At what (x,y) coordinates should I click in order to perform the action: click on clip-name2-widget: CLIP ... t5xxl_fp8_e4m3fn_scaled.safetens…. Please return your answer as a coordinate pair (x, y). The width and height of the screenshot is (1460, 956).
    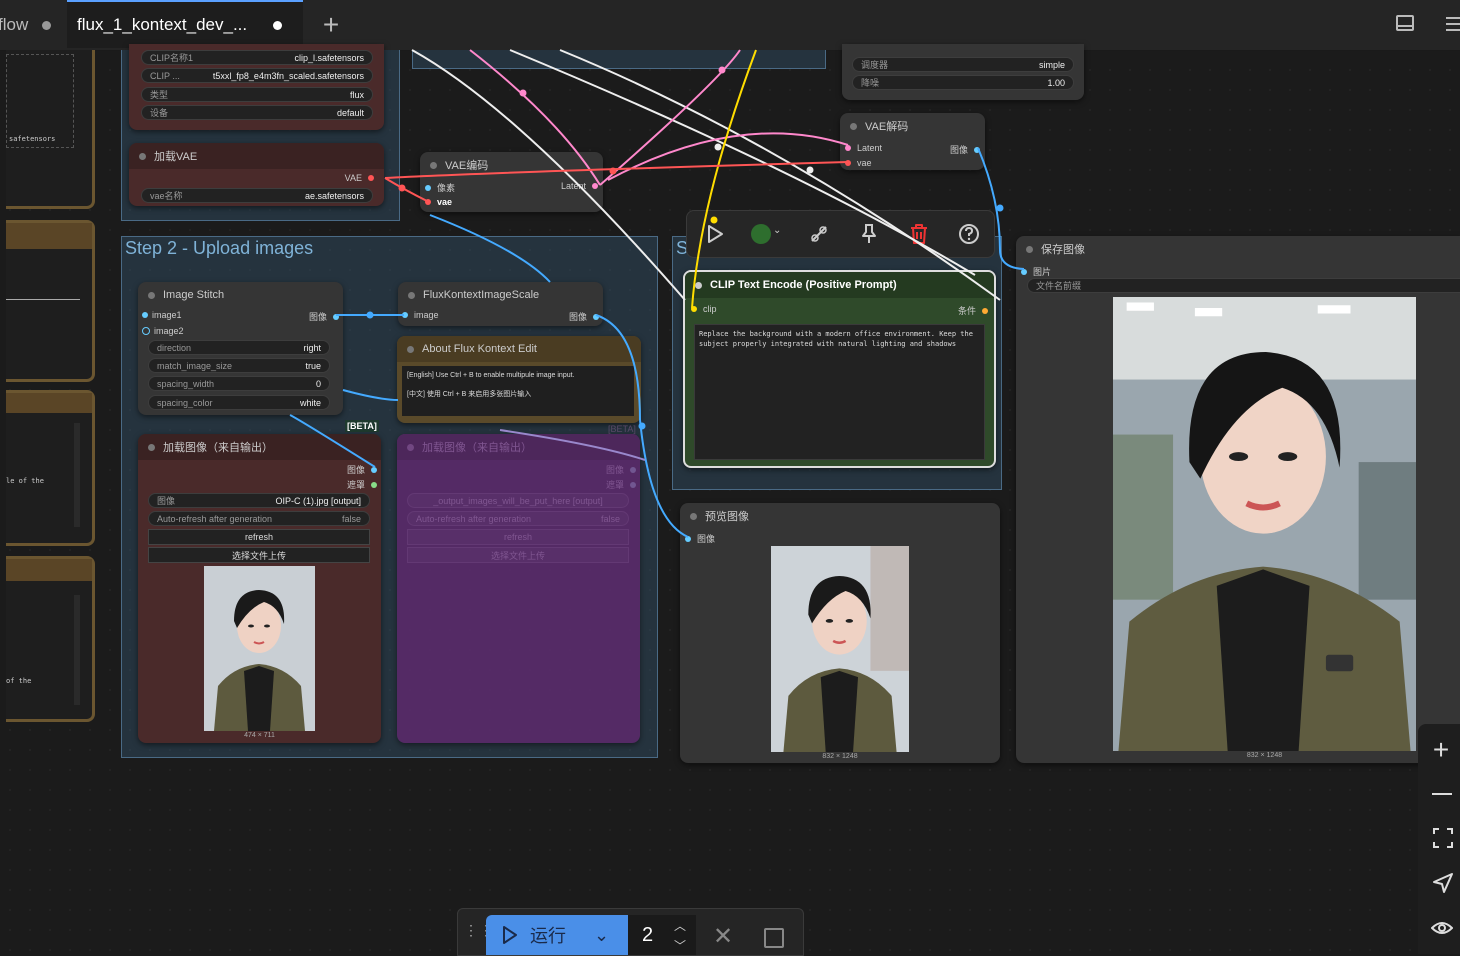
    Looking at the image, I should click on (257, 75).